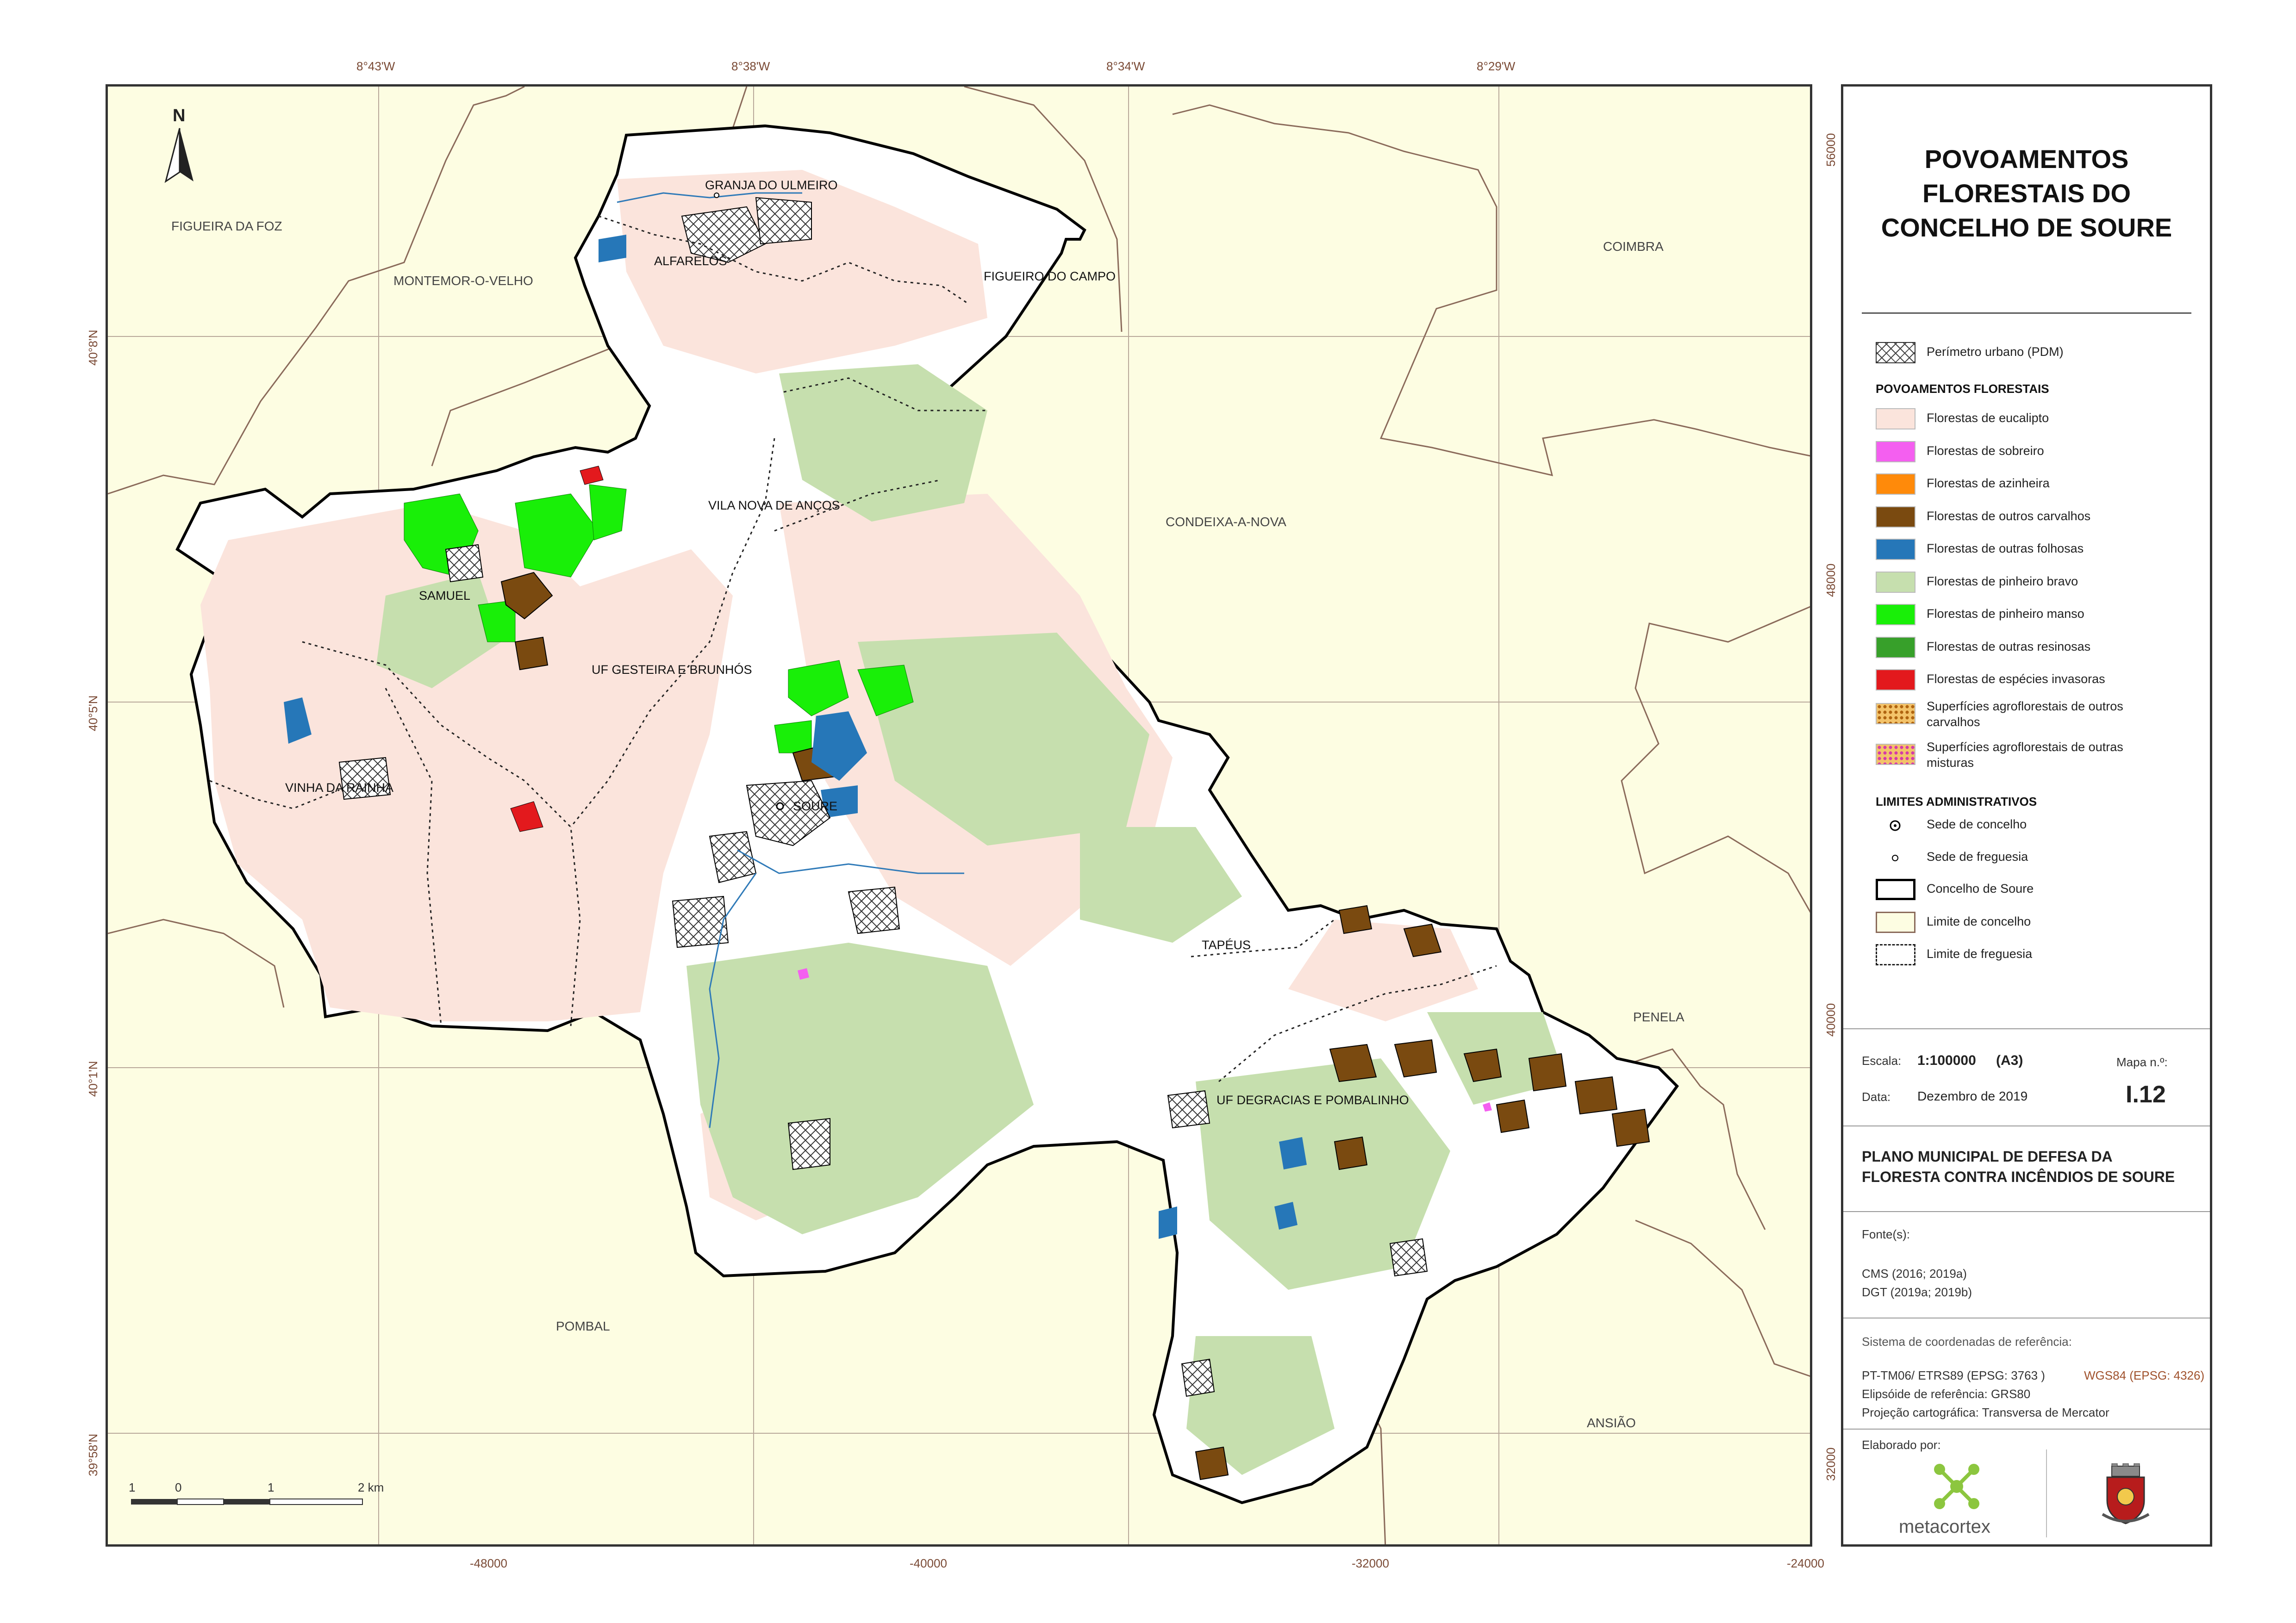 The height and width of the screenshot is (1623, 2296). What do you see at coordinates (2142, 1062) in the screenshot?
I see `map-number-label: Mapa n.º:` at bounding box center [2142, 1062].